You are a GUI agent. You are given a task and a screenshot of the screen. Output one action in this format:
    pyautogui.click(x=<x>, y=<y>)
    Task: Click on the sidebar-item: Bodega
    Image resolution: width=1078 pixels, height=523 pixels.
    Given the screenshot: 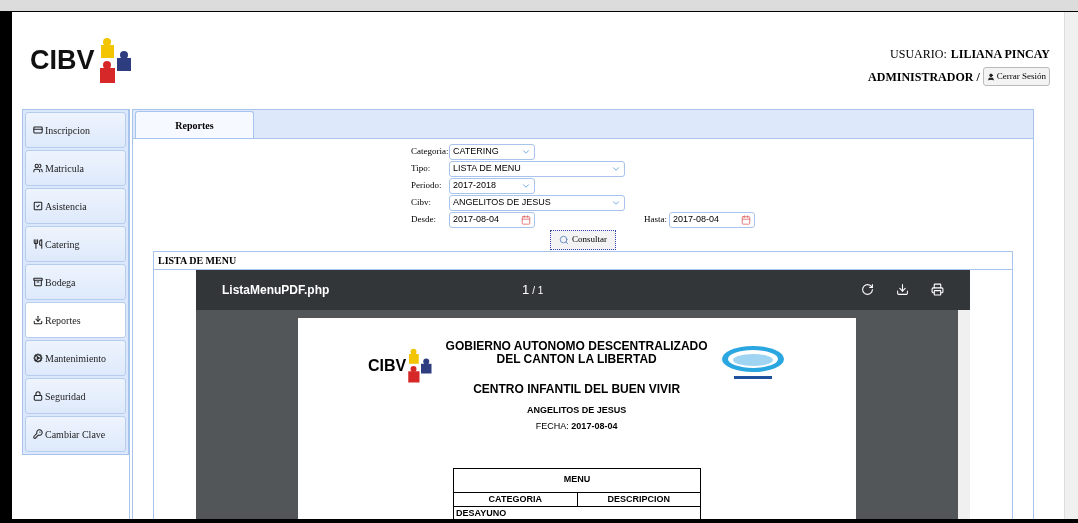 What is the action you would take?
    pyautogui.click(x=75, y=282)
    